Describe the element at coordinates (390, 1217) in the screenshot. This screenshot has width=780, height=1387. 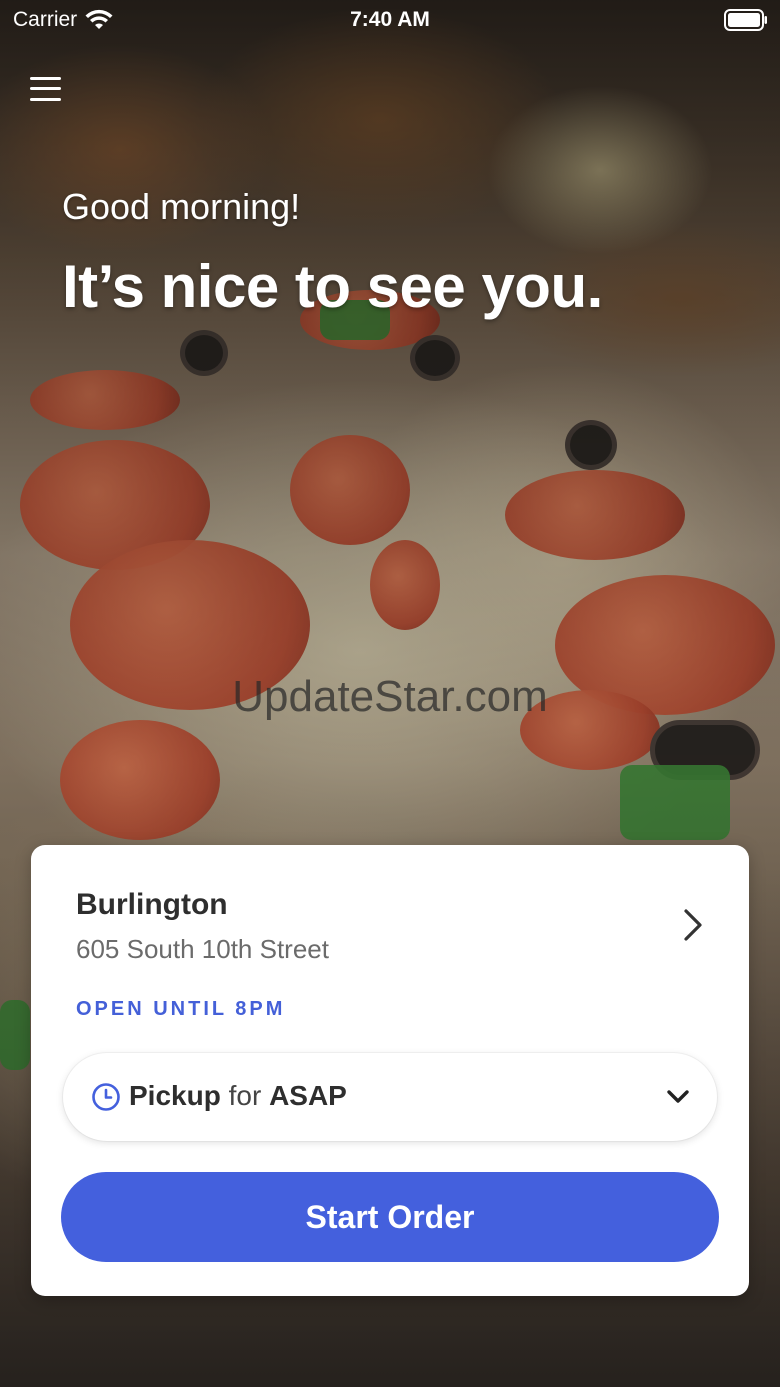
I see `start-order-button: Start Order` at that location.